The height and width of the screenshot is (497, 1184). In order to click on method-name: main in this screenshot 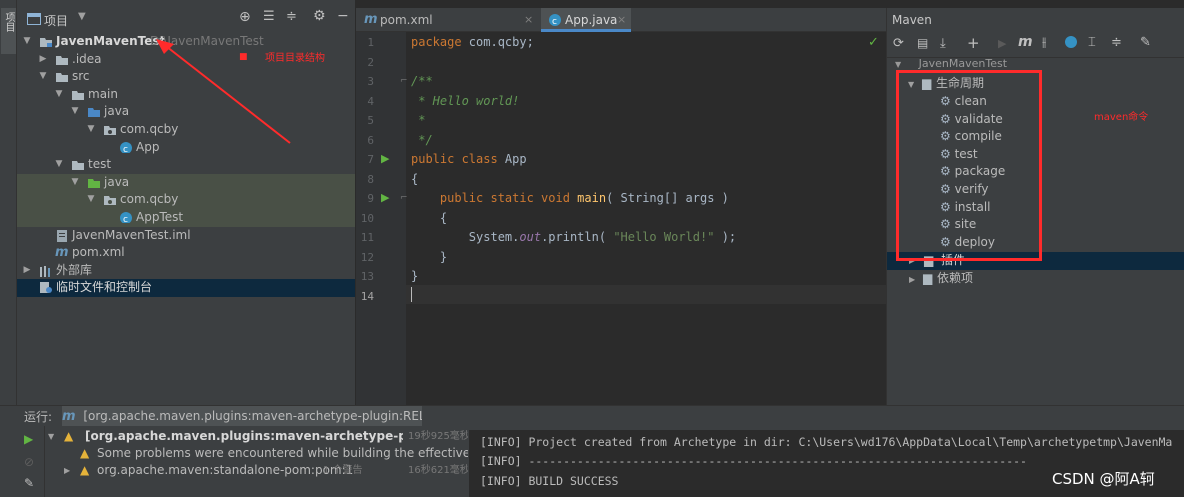, I will do `click(588, 198)`.